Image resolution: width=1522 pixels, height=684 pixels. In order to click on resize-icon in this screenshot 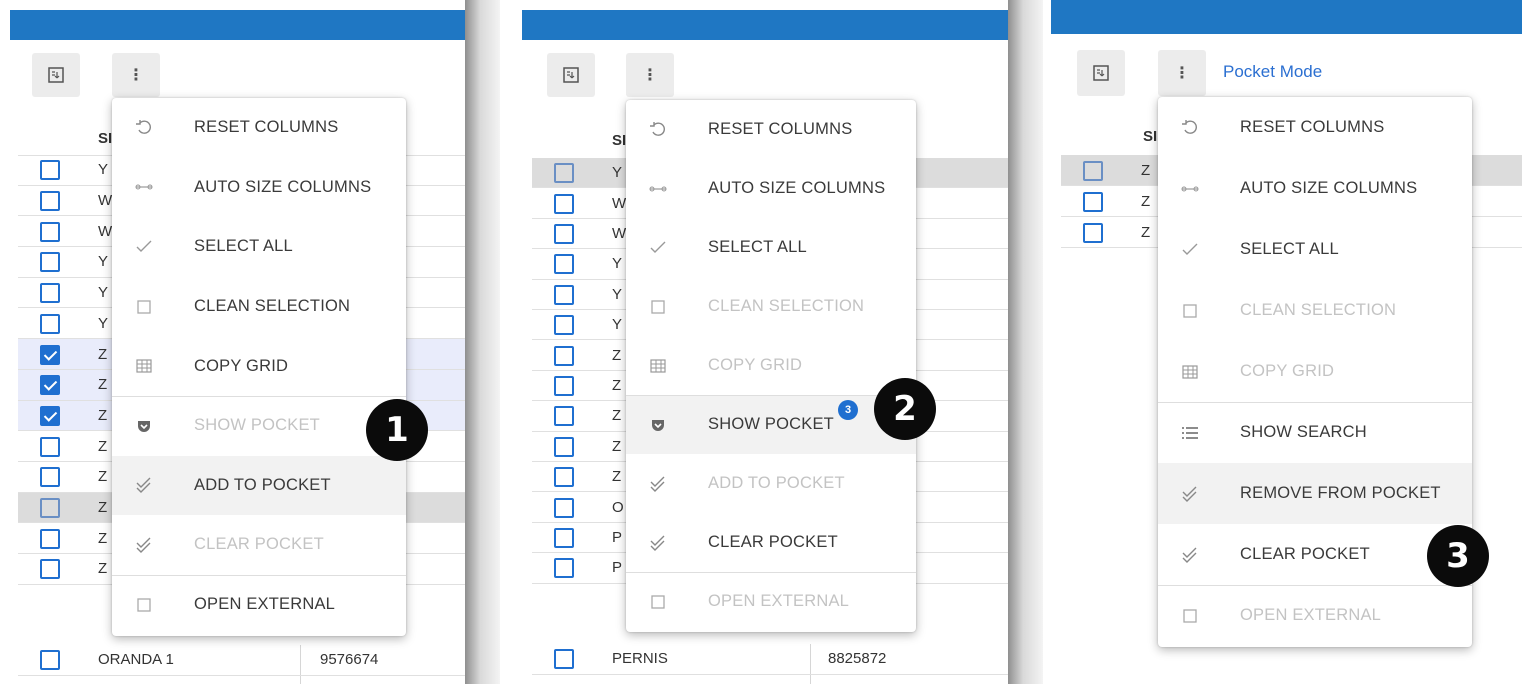, I will do `click(1190, 189)`.